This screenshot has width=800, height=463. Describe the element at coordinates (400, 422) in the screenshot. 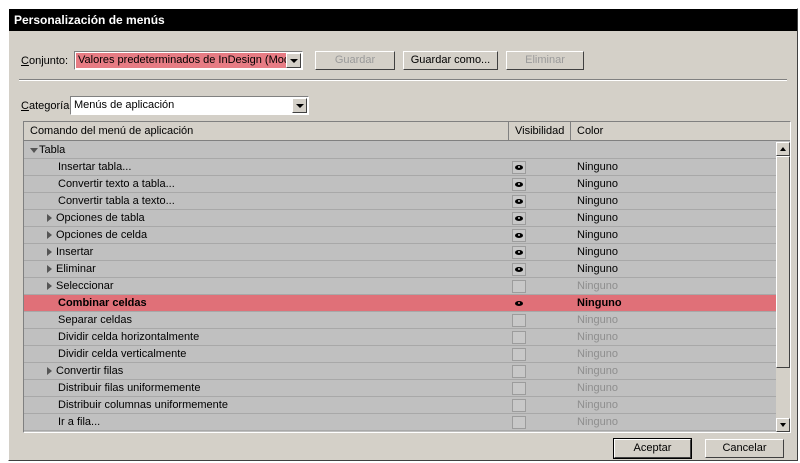

I see `list-item: Ir a fila... Ninguno` at that location.